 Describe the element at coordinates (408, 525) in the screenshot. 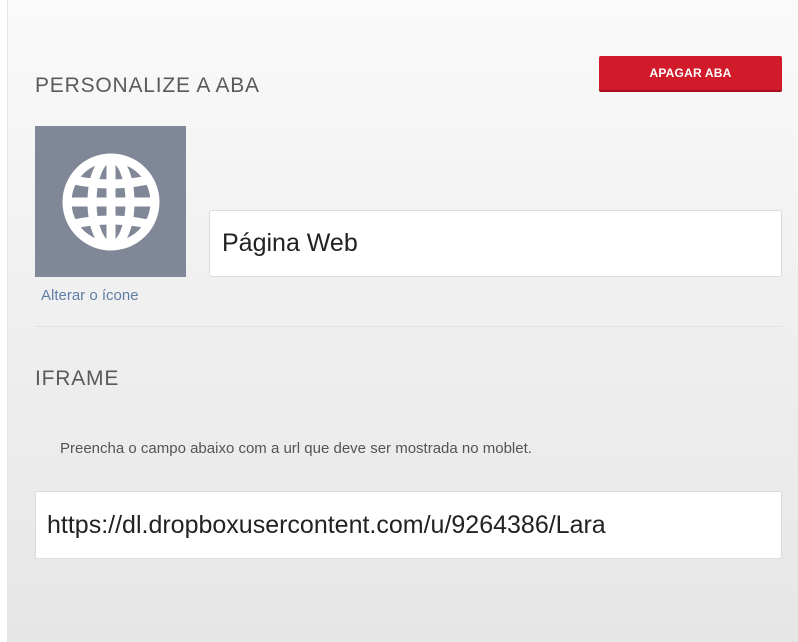

I see `iframe-url-input` at that location.